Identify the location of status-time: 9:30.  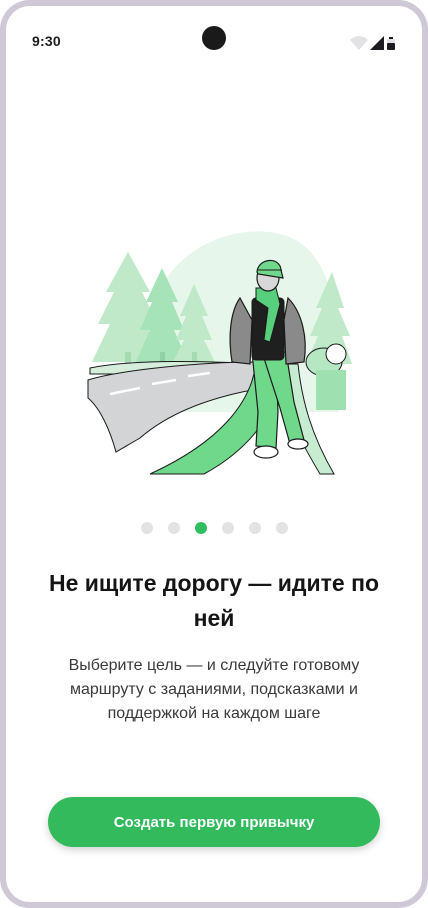
(46, 41).